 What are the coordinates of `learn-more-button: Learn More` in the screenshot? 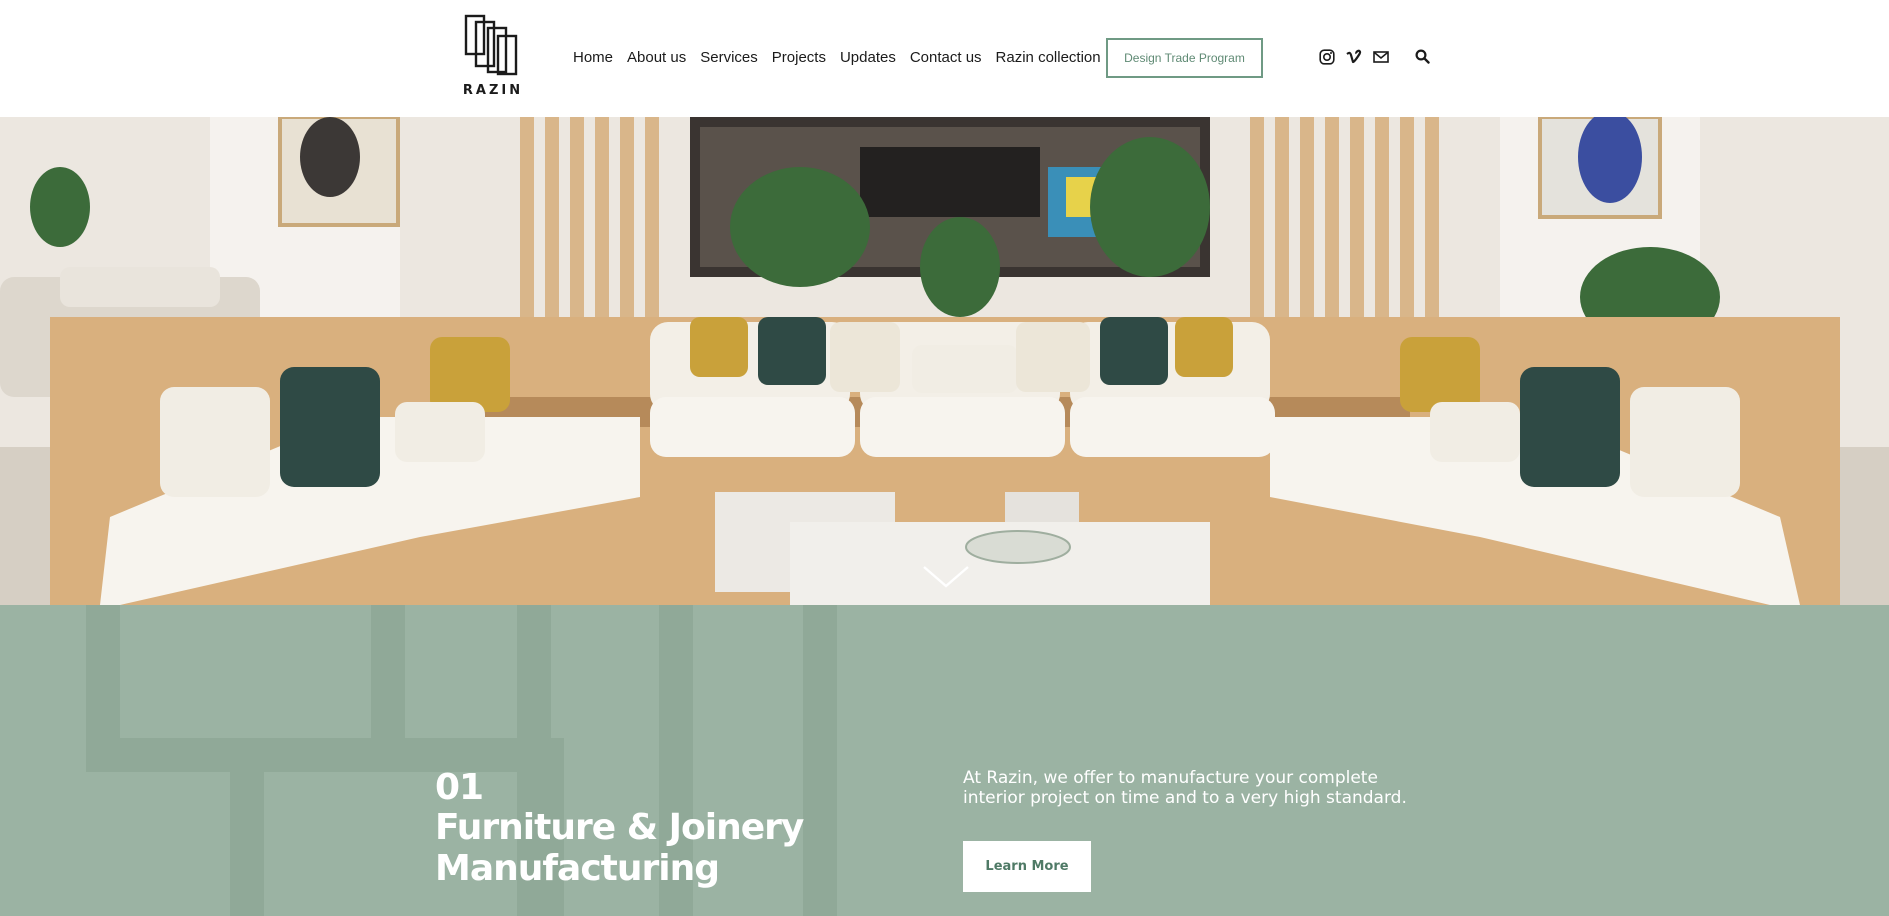 It's located at (1027, 866).